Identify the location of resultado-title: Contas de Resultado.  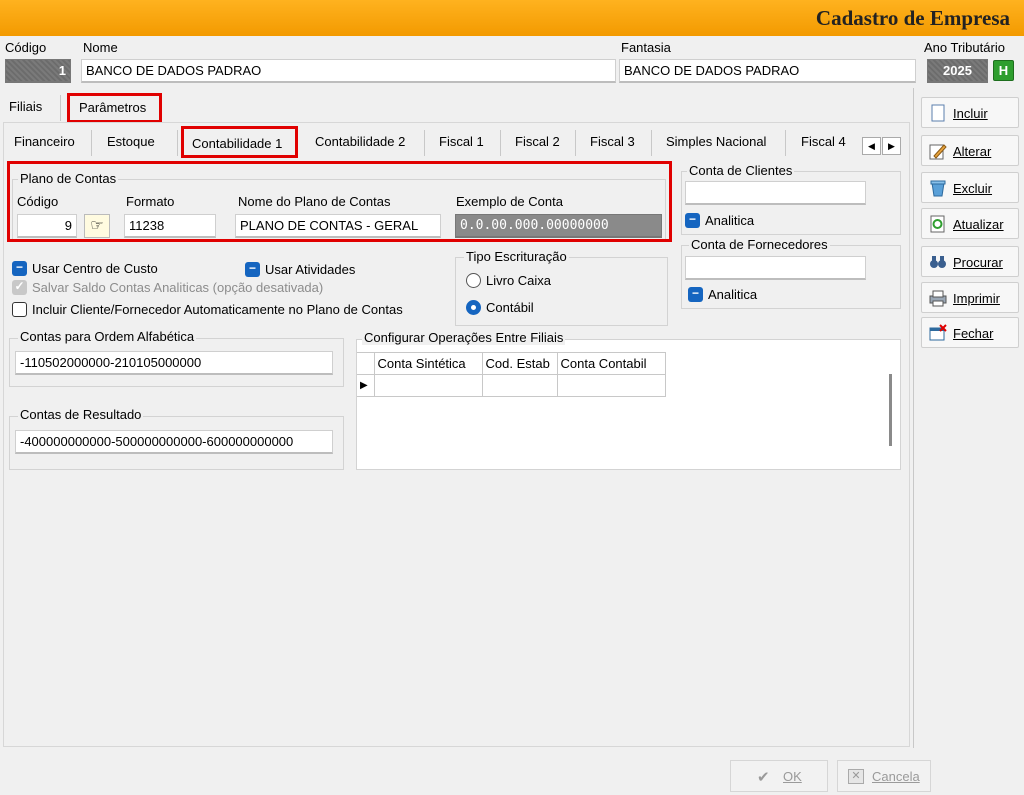
(81, 414).